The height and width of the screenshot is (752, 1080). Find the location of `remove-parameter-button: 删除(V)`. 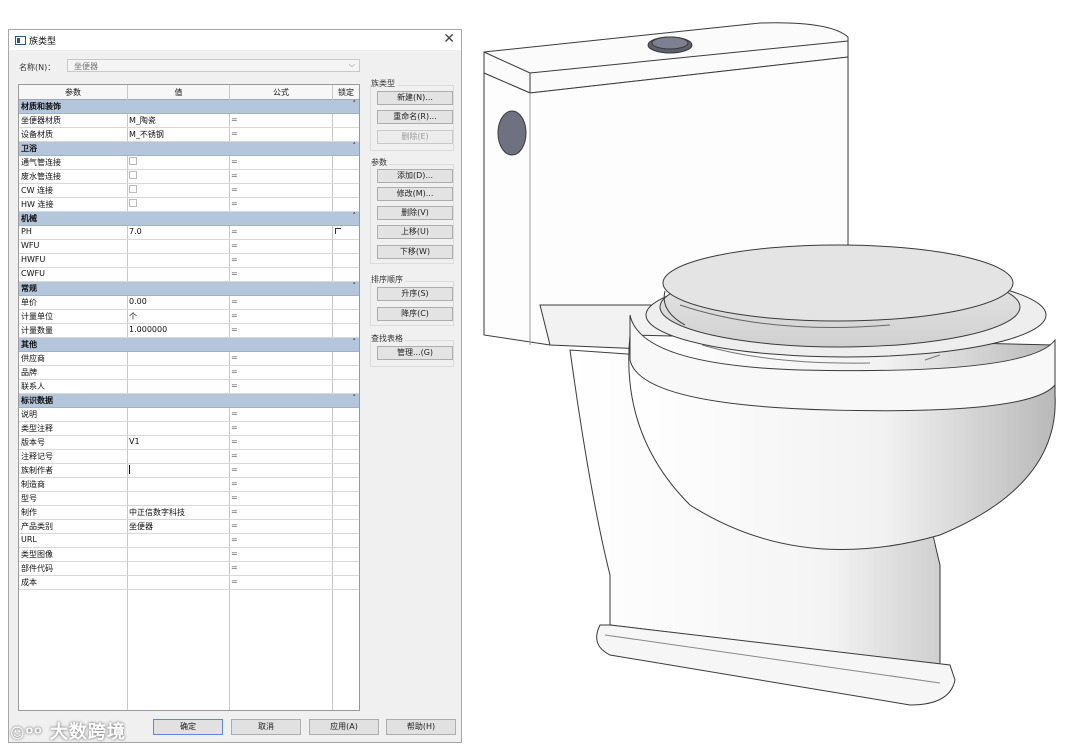

remove-parameter-button: 删除(V) is located at coordinates (415, 213).